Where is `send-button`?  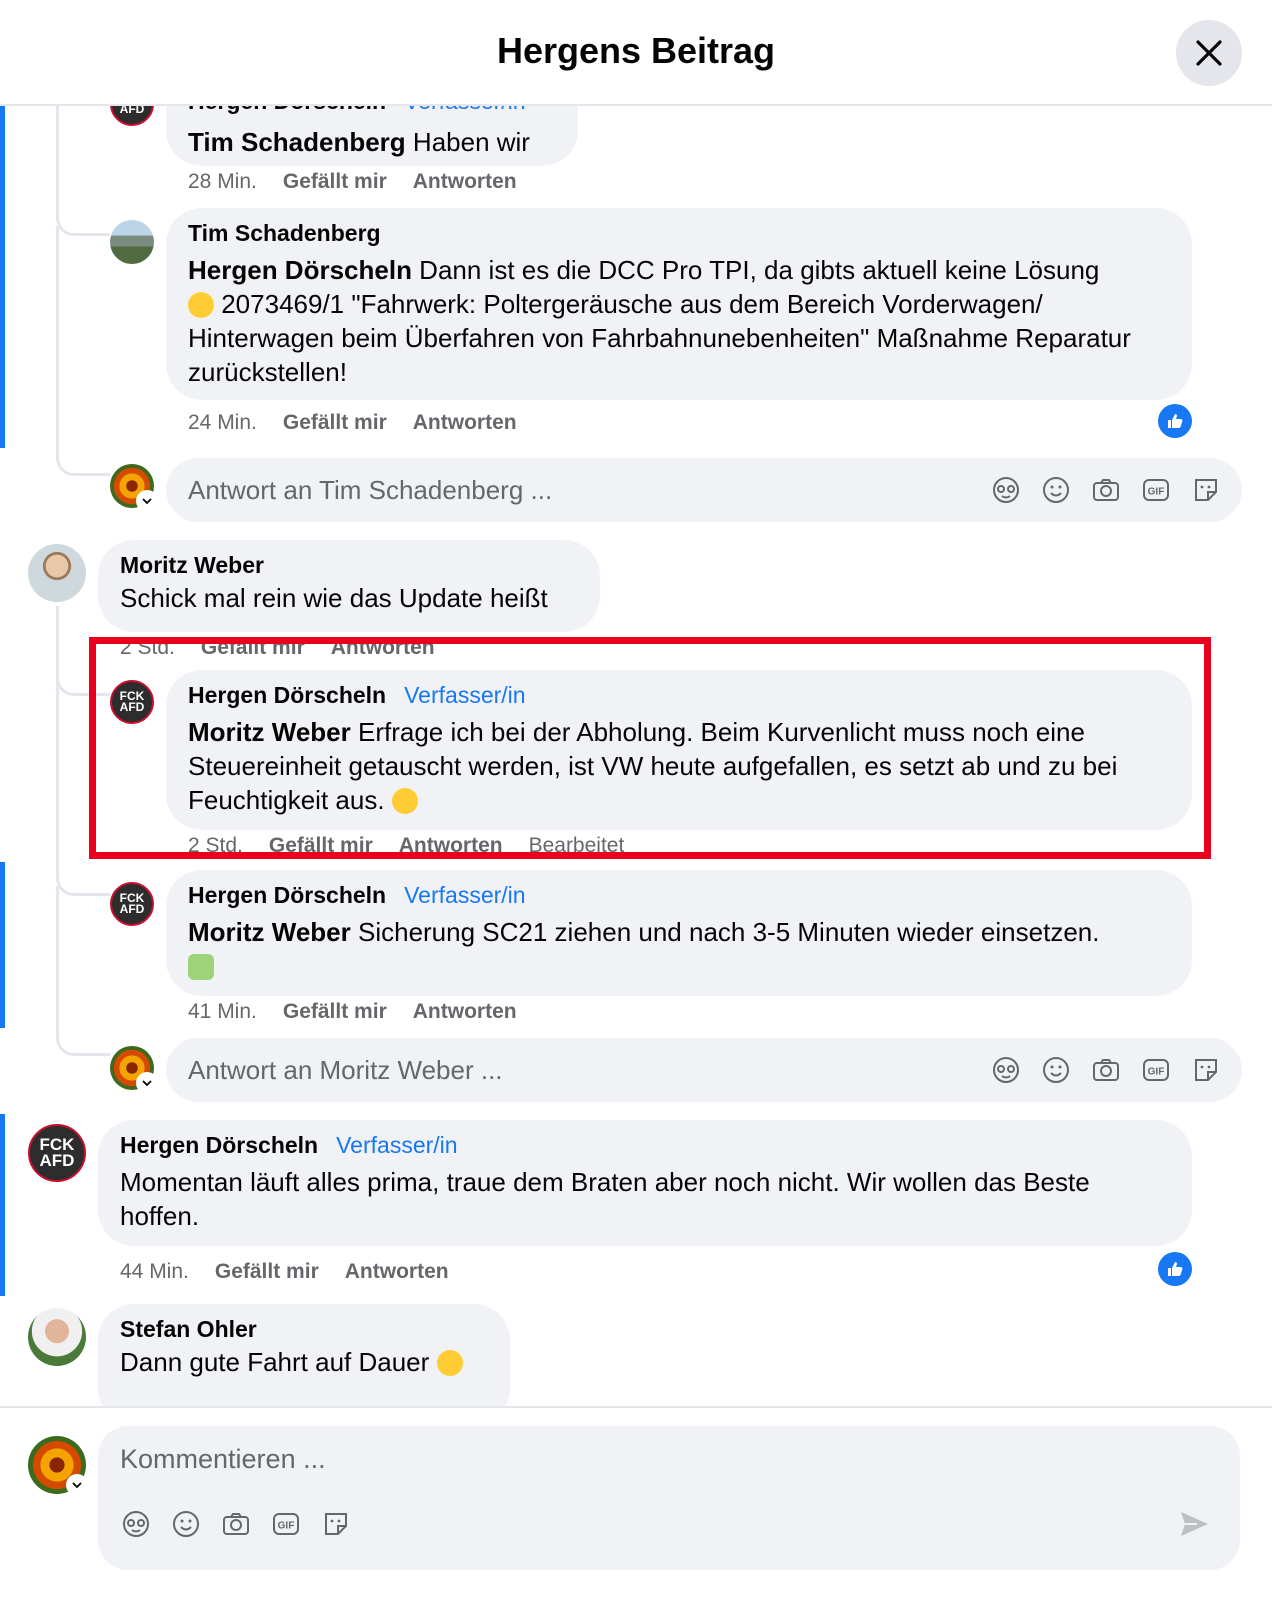
send-button is located at coordinates (1194, 1524).